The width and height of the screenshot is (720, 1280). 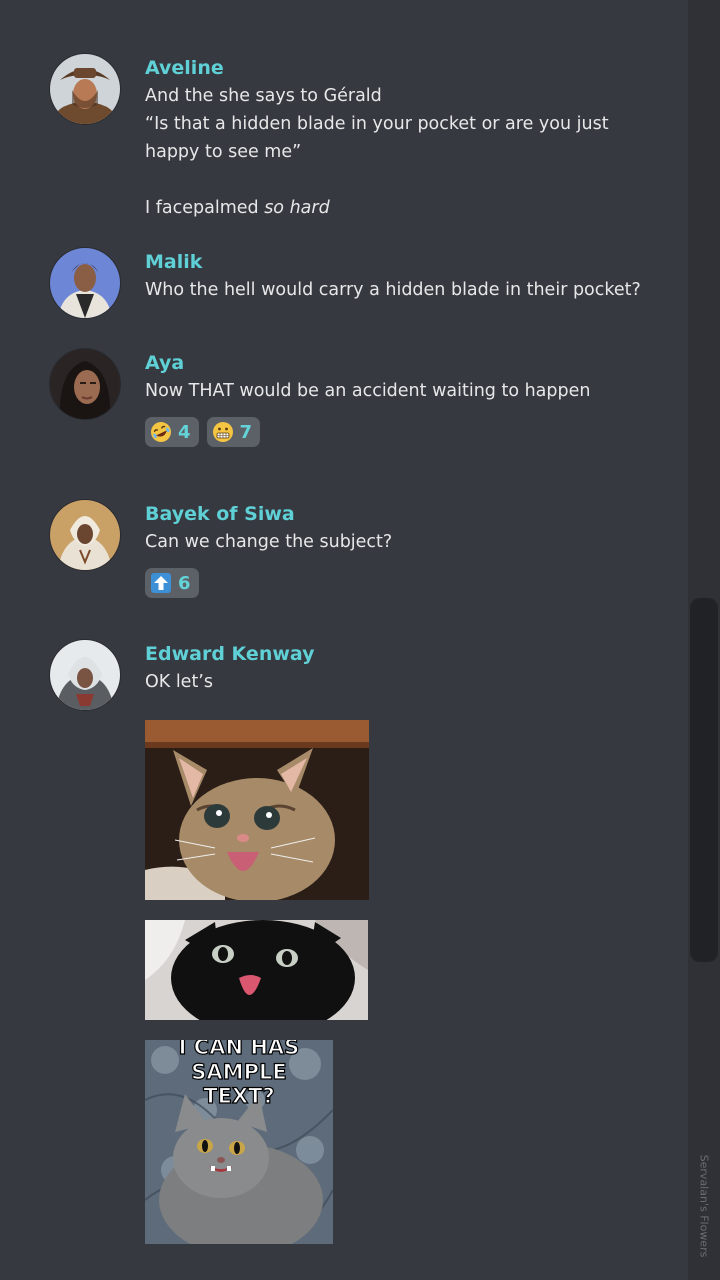 What do you see at coordinates (222, 432) in the screenshot?
I see `grimacing-face-icon` at bounding box center [222, 432].